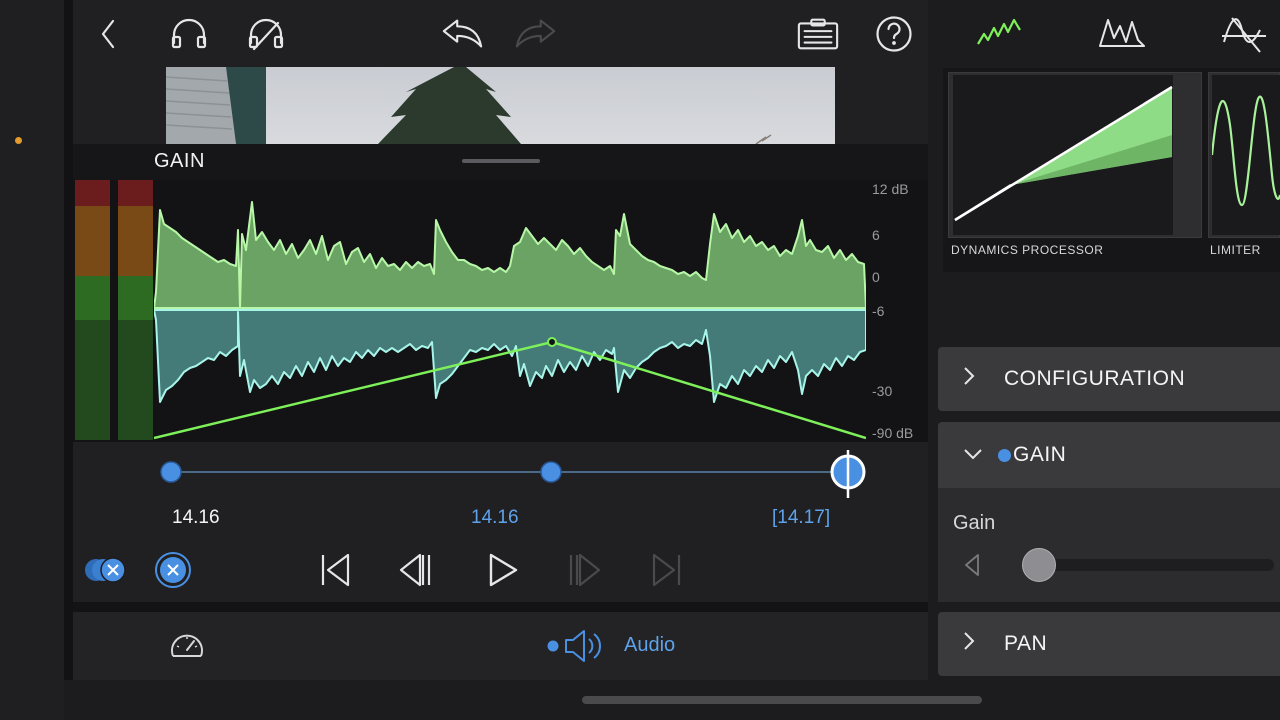  I want to click on start-time: 14.16, so click(196, 517).